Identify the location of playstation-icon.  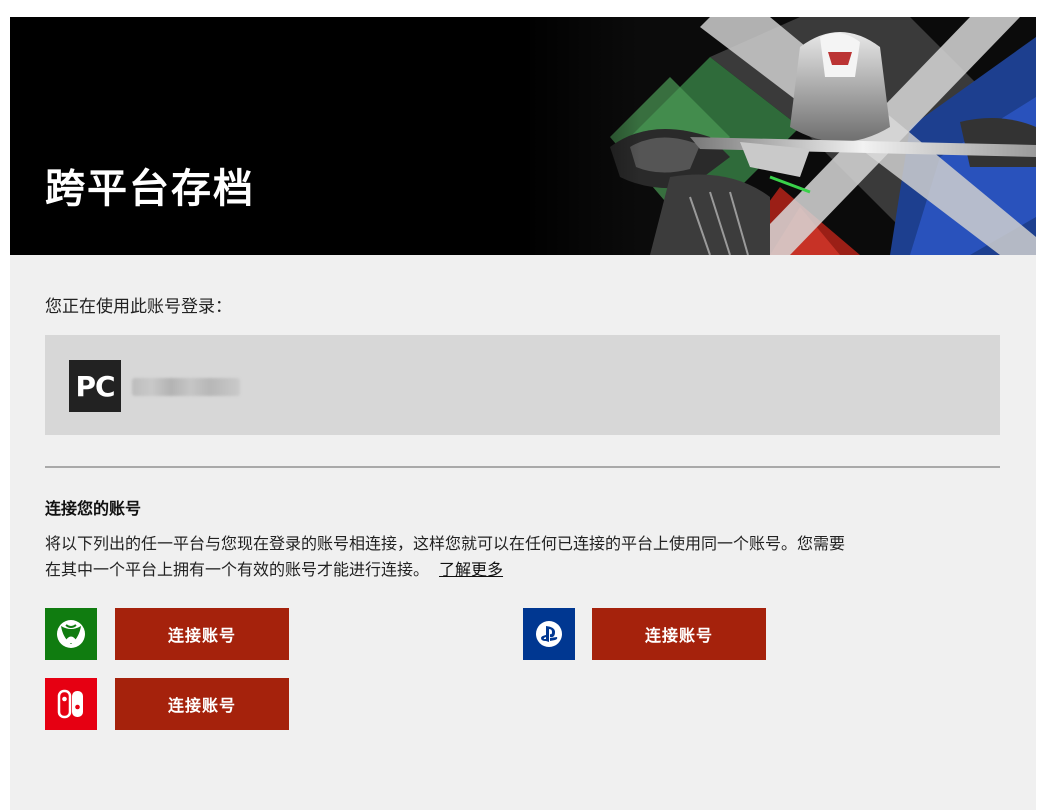
(549, 634).